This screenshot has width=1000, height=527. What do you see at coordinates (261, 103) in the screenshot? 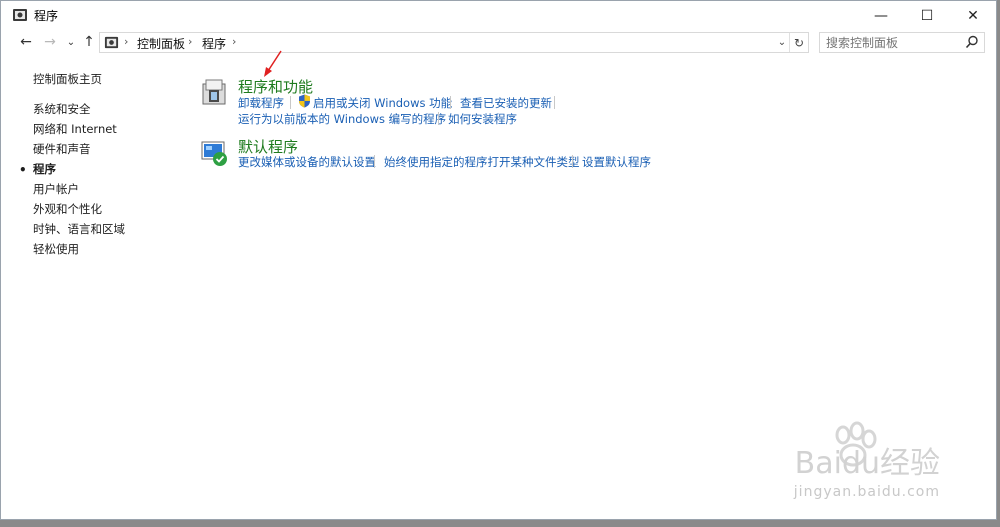
I see `uninstall-program-link: 卸载程序` at bounding box center [261, 103].